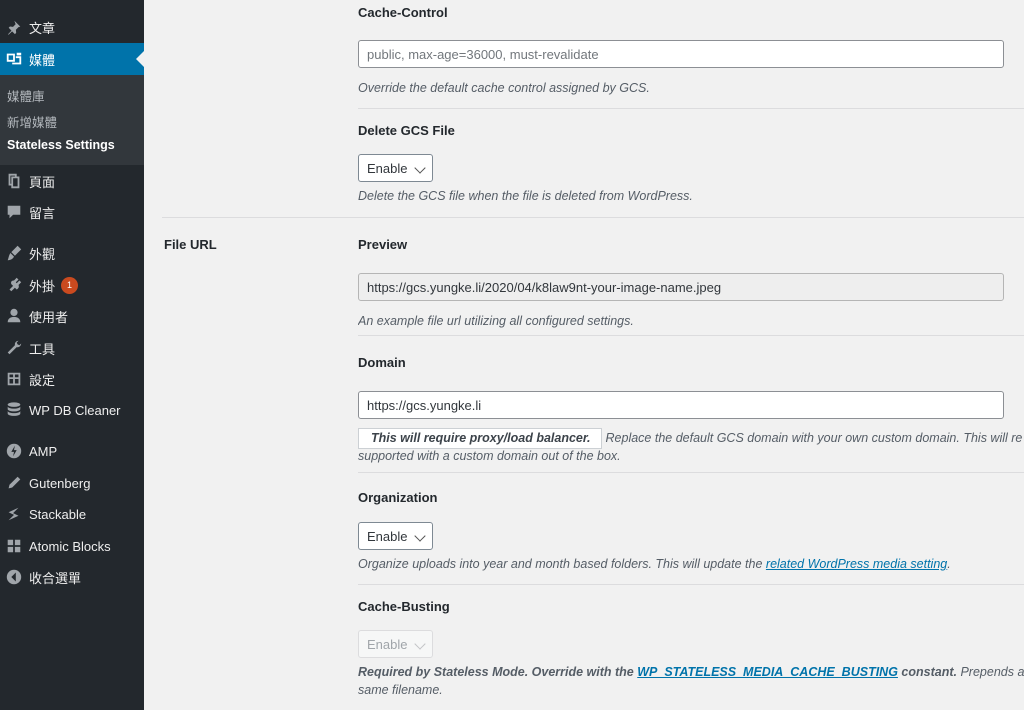 The height and width of the screenshot is (710, 1024). Describe the element at coordinates (61, 145) in the screenshot. I see `submenu-stateless-settings: Stateless Settings` at that location.